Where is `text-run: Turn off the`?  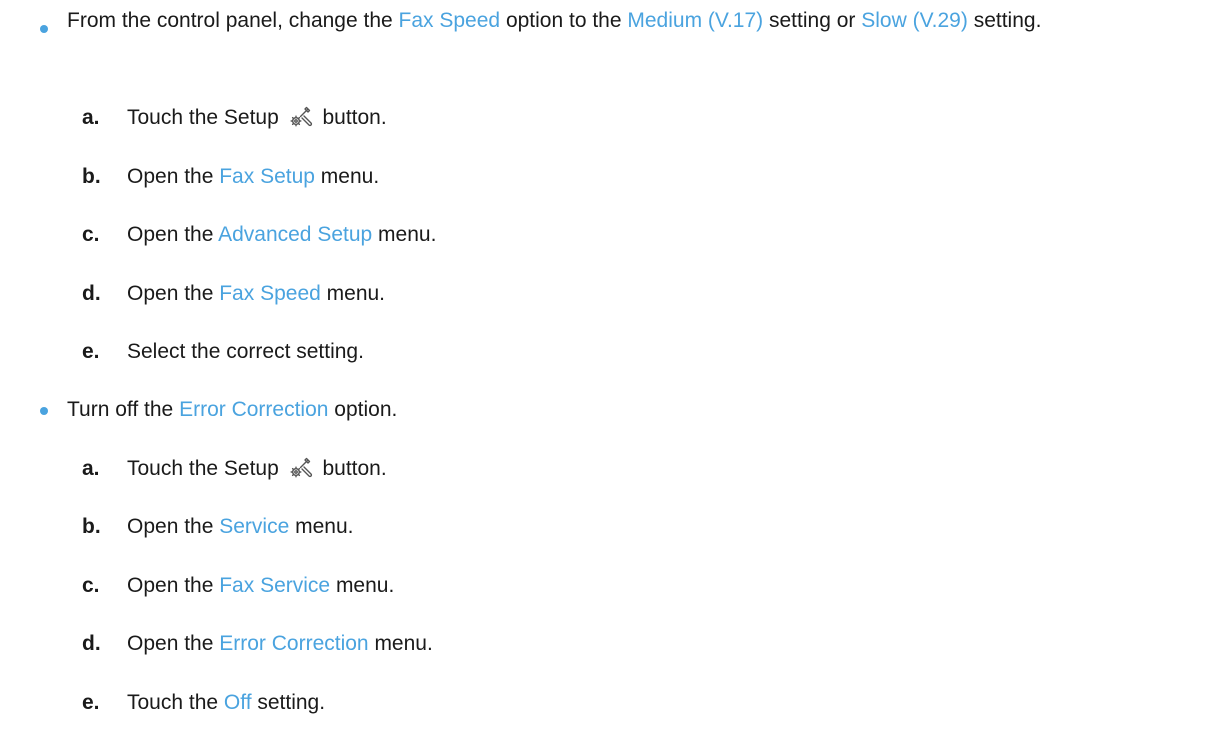 text-run: Turn off the is located at coordinates (123, 409).